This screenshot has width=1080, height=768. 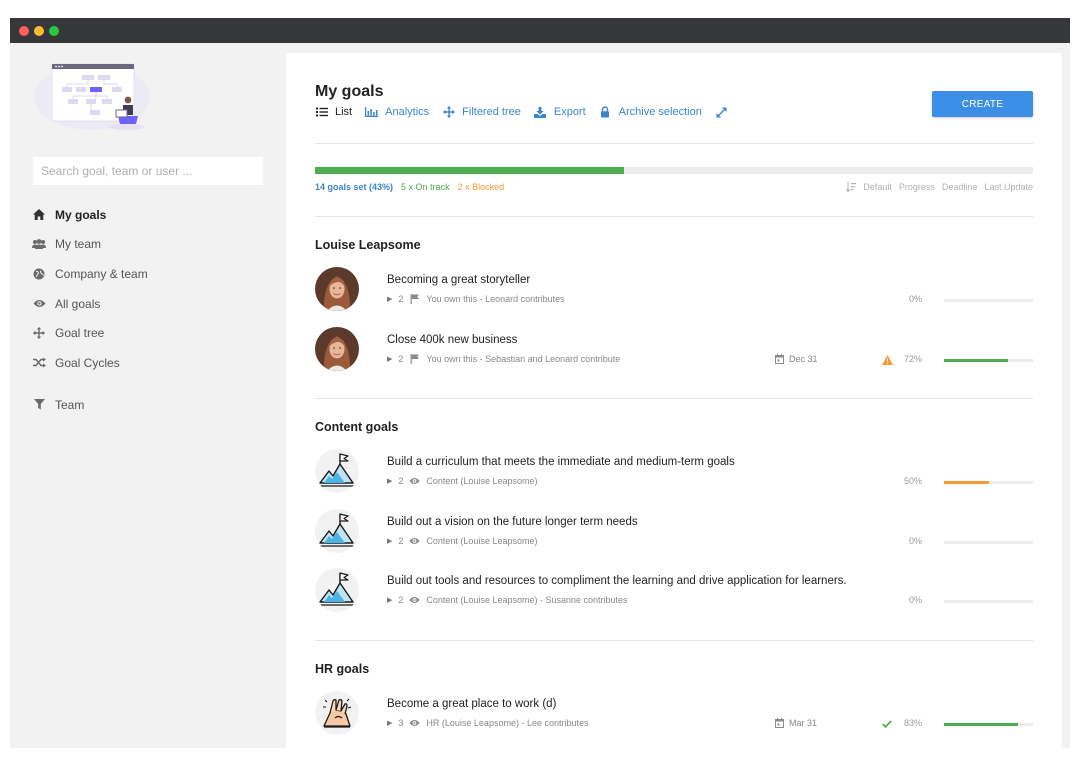 I want to click on create-button: CREATE, so click(x=982, y=104).